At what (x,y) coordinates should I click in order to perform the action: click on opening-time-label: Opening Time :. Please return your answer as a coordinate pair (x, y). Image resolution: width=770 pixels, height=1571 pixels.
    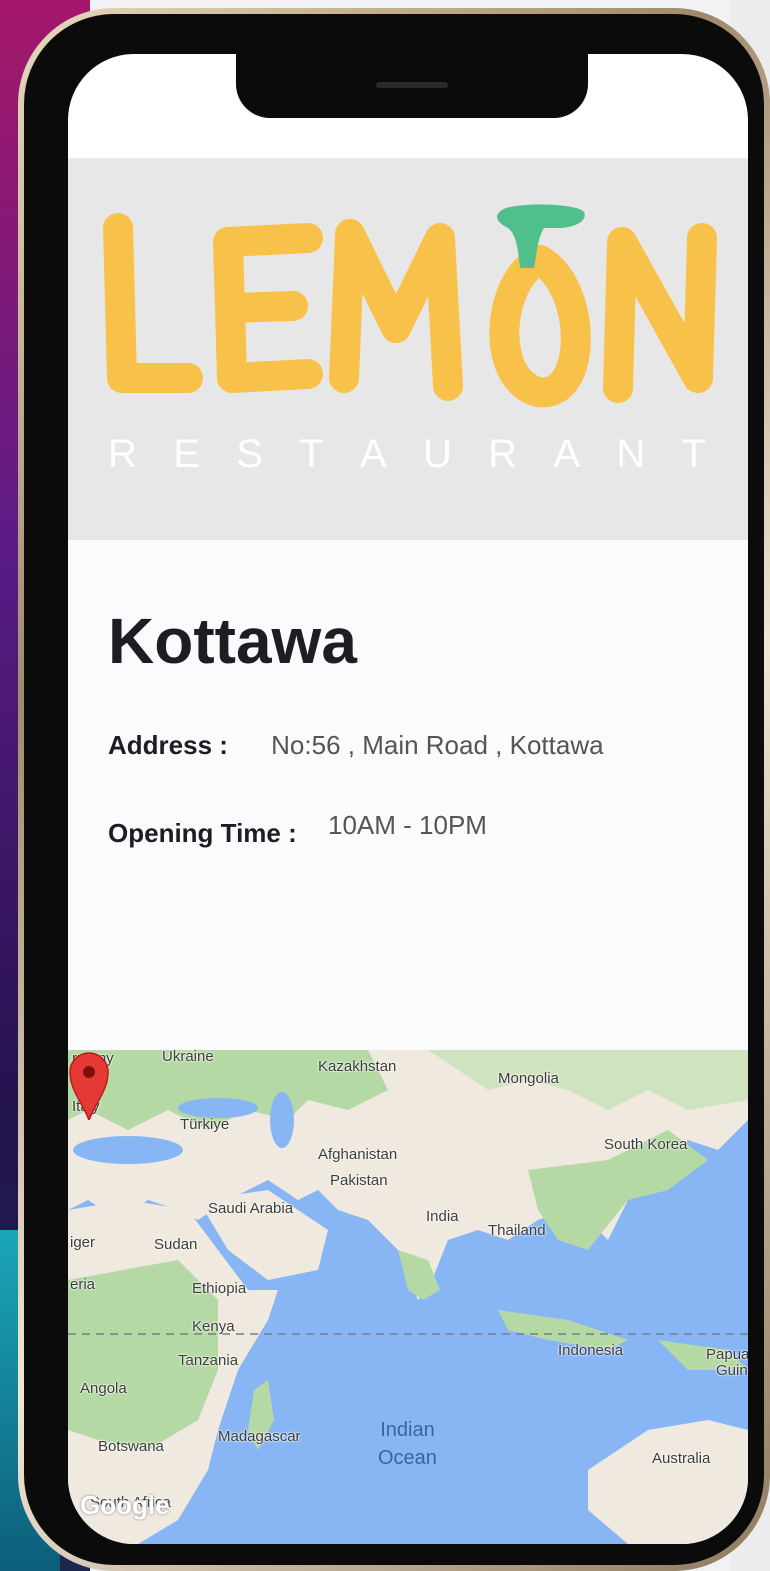
    Looking at the image, I should click on (202, 833).